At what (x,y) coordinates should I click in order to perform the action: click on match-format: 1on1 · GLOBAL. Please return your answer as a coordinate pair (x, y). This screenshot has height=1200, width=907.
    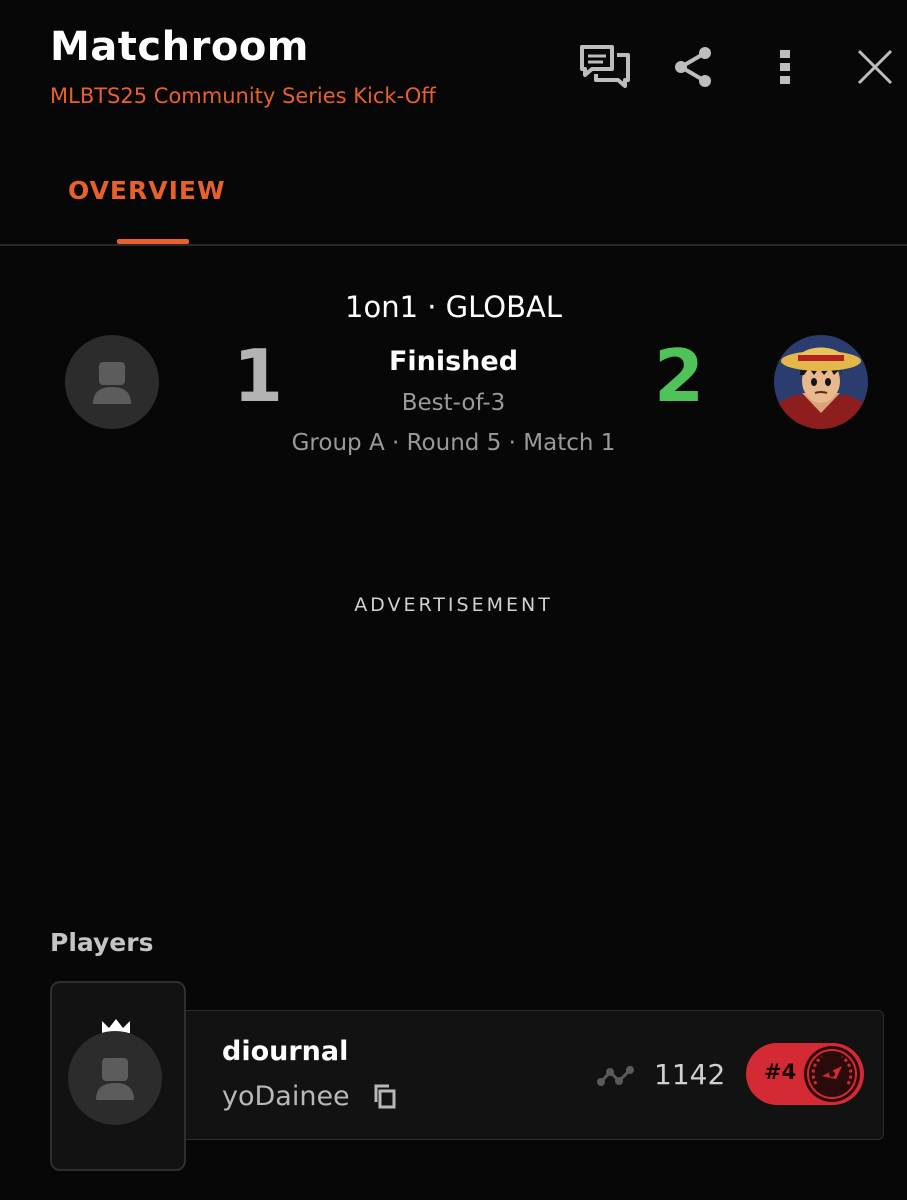
    Looking at the image, I should click on (453, 307).